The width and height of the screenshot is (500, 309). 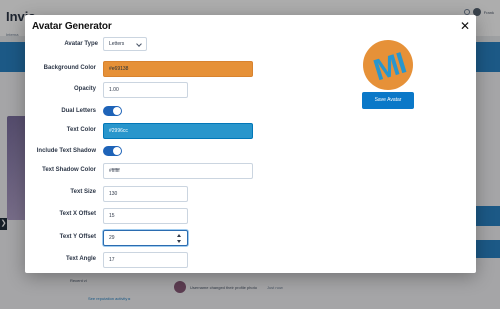 I want to click on text-shadow-color-label: Text Shadow Color, so click(x=69, y=170).